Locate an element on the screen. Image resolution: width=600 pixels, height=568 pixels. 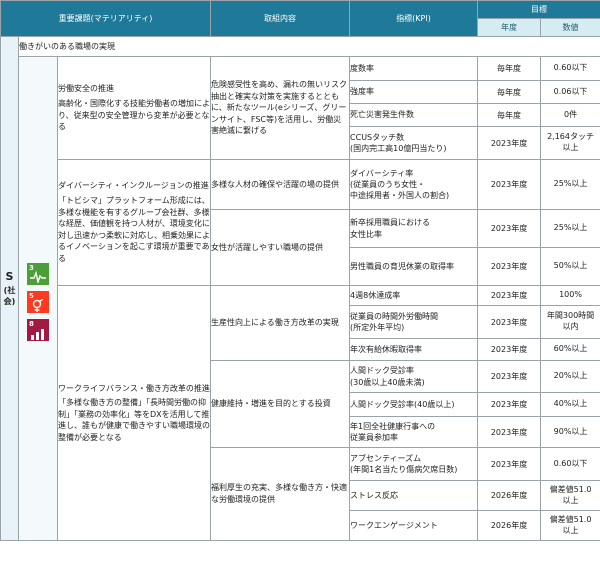
value-cell: 0件 is located at coordinates (570, 115).